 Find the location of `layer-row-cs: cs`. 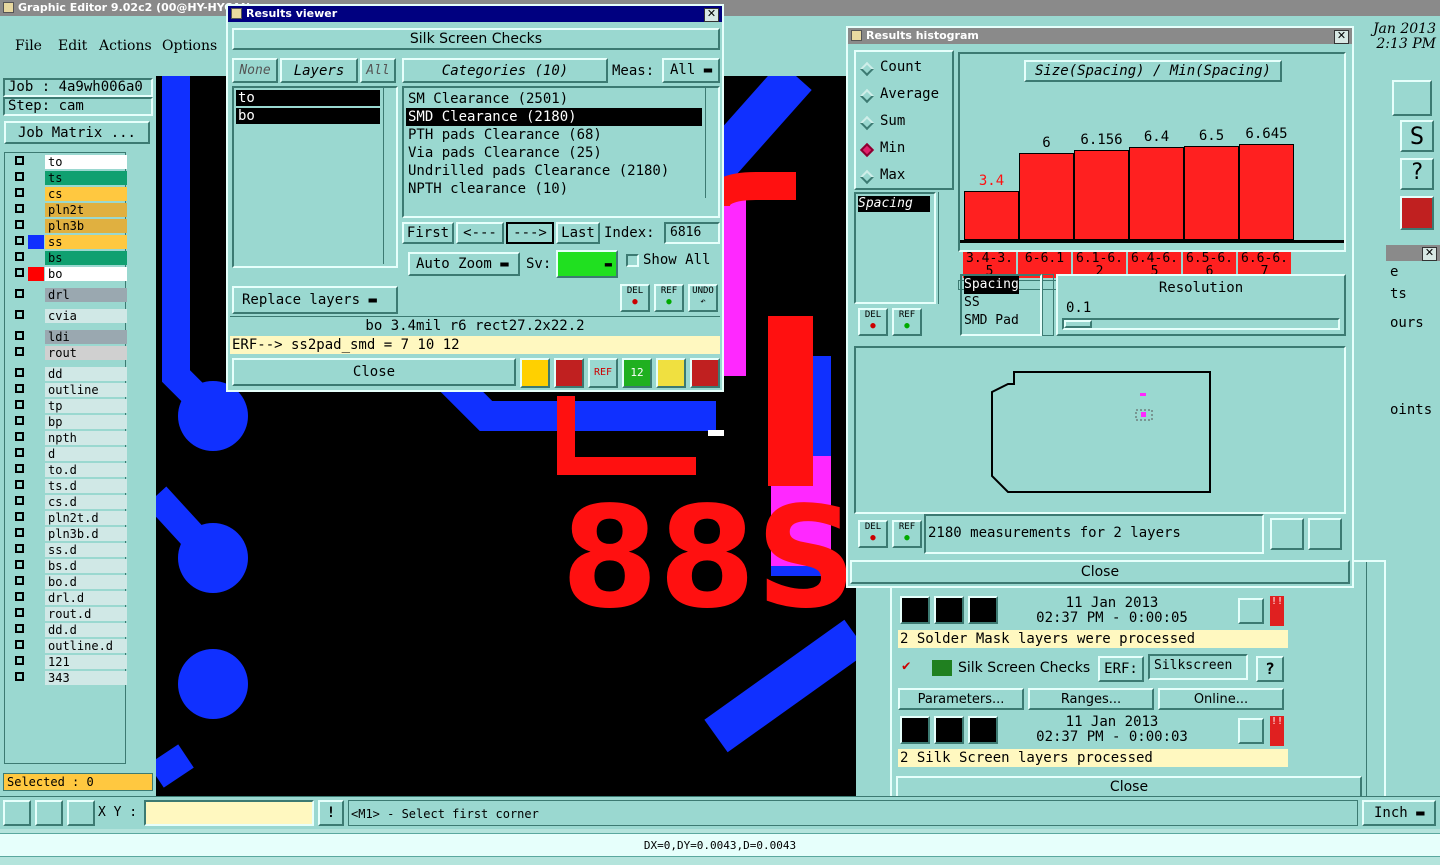

layer-row-cs: cs is located at coordinates (71, 194).